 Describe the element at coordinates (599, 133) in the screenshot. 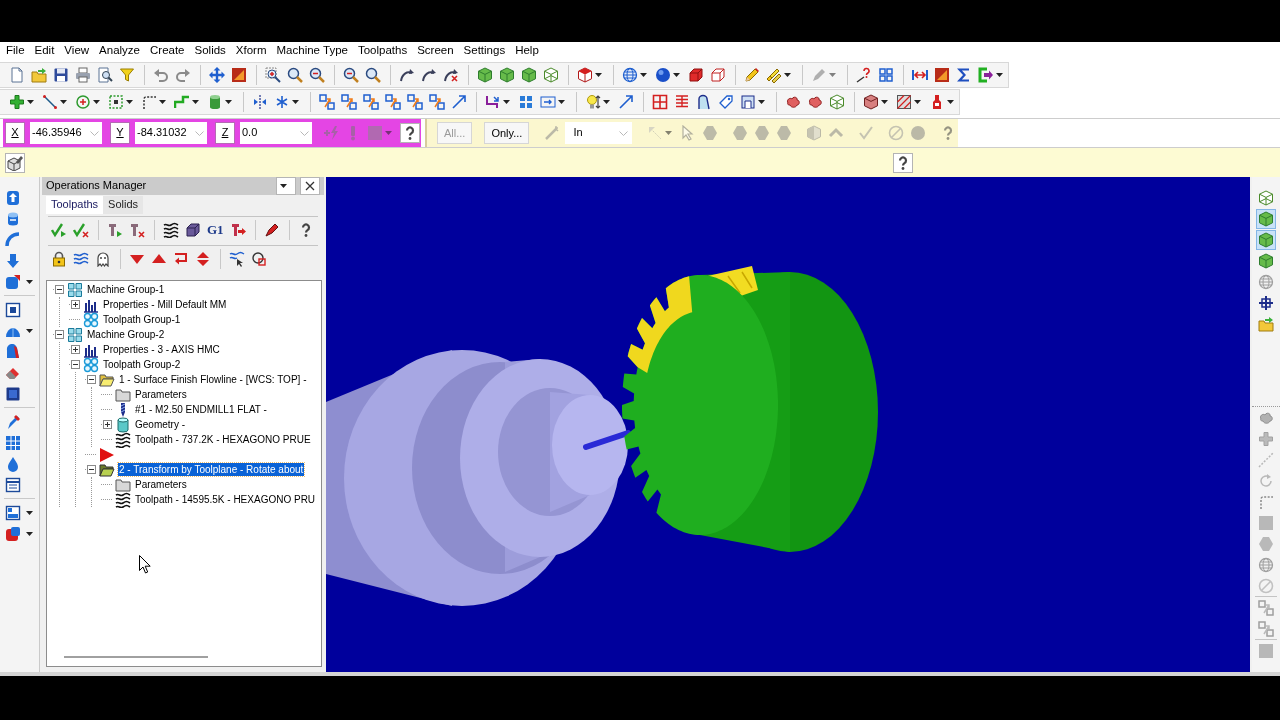

I see `mode-dropdown: In` at that location.